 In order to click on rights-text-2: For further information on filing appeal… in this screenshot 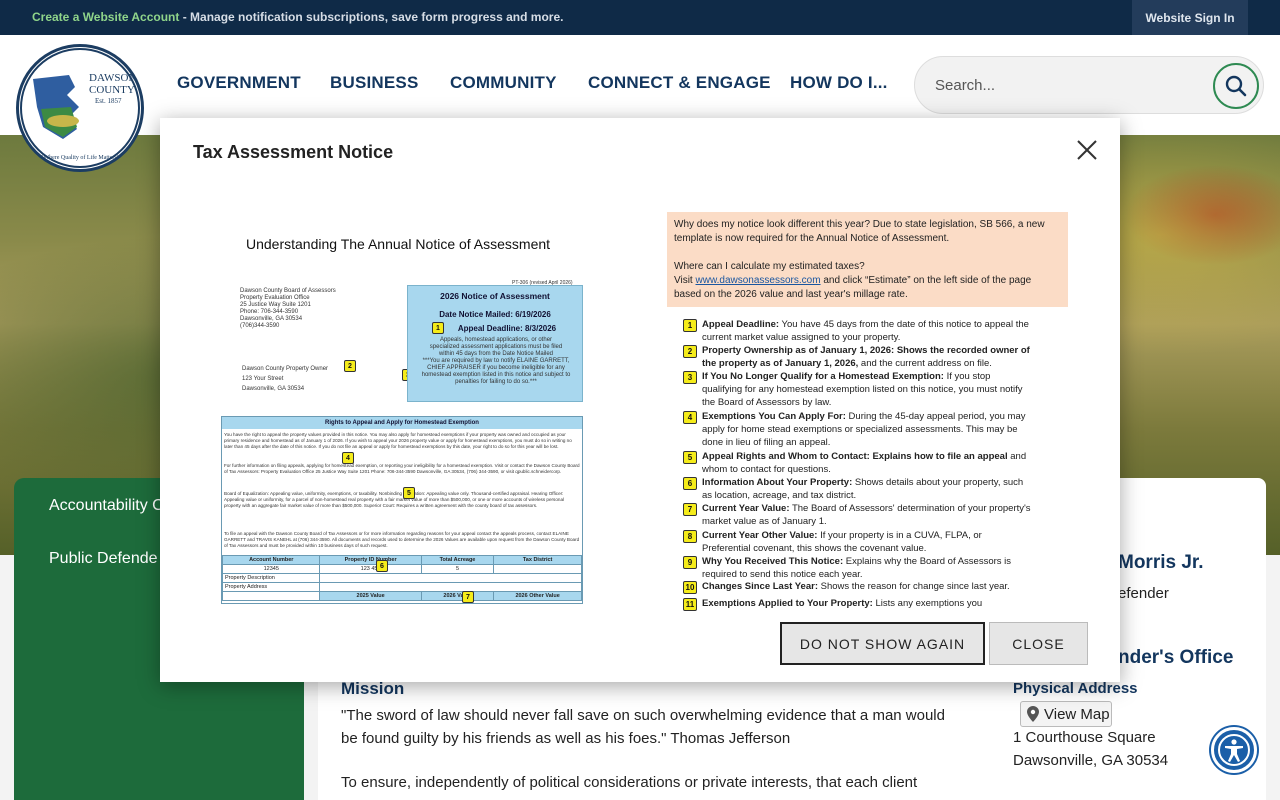, I will do `click(402, 468)`.